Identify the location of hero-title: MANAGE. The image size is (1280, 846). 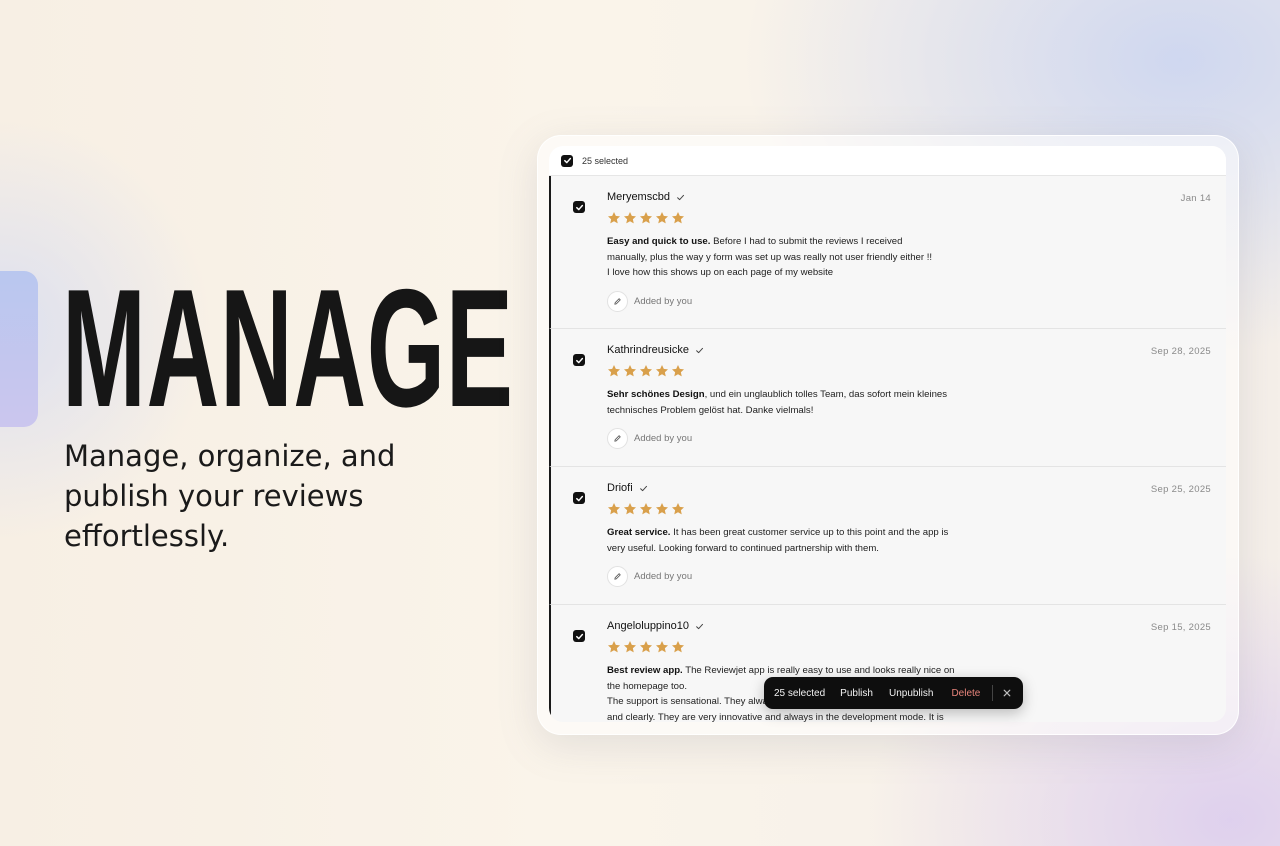
(288, 348).